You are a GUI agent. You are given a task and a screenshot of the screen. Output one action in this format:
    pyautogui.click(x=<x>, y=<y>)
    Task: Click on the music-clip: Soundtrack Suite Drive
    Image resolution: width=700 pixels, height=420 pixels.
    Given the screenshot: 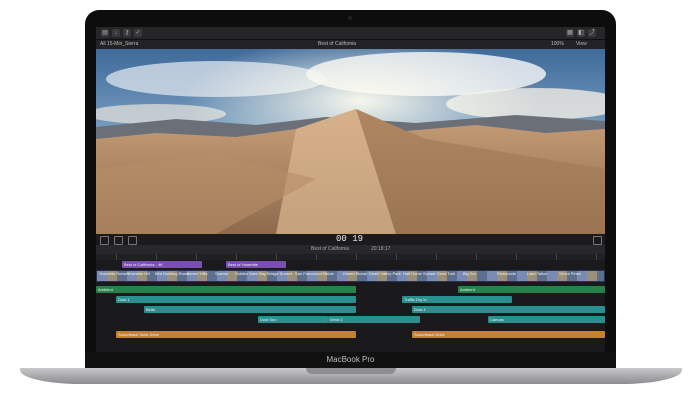 What is the action you would take?
    pyautogui.click(x=236, y=334)
    